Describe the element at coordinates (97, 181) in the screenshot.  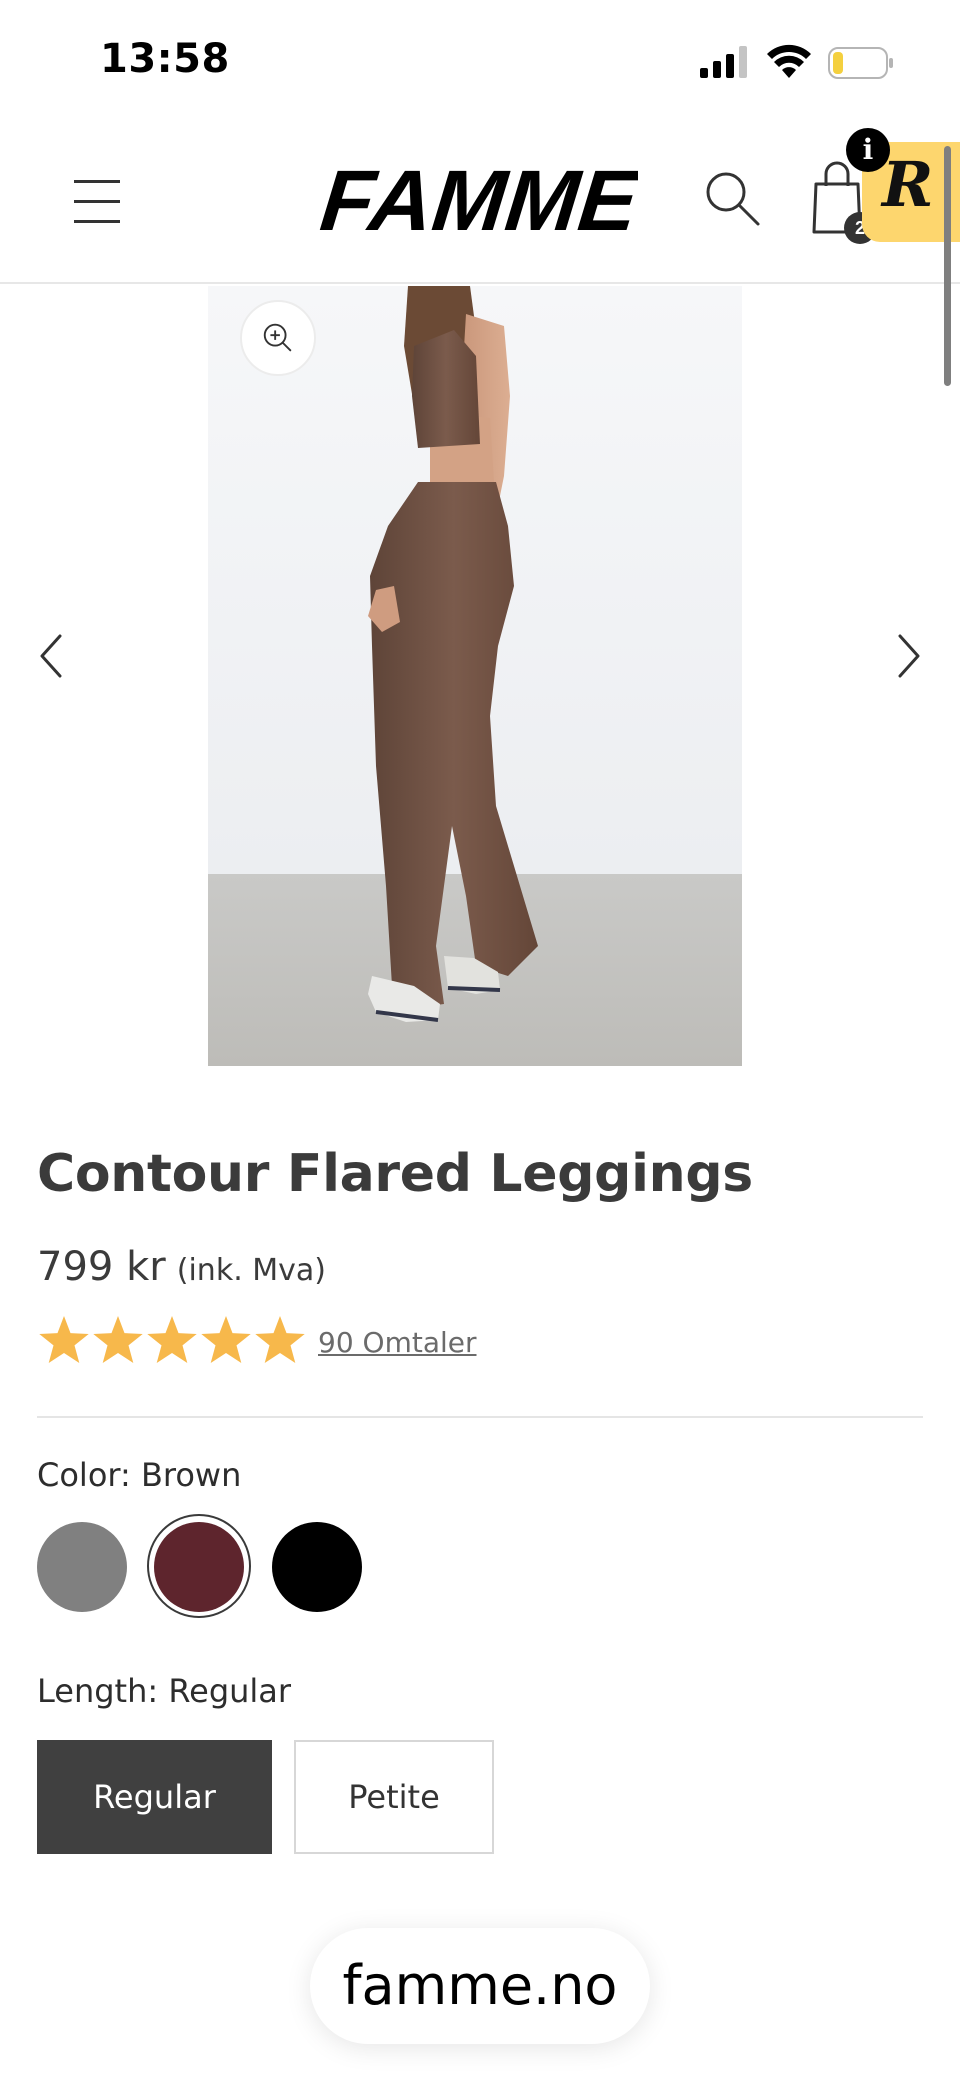
I see `hamburger-menu-icon` at that location.